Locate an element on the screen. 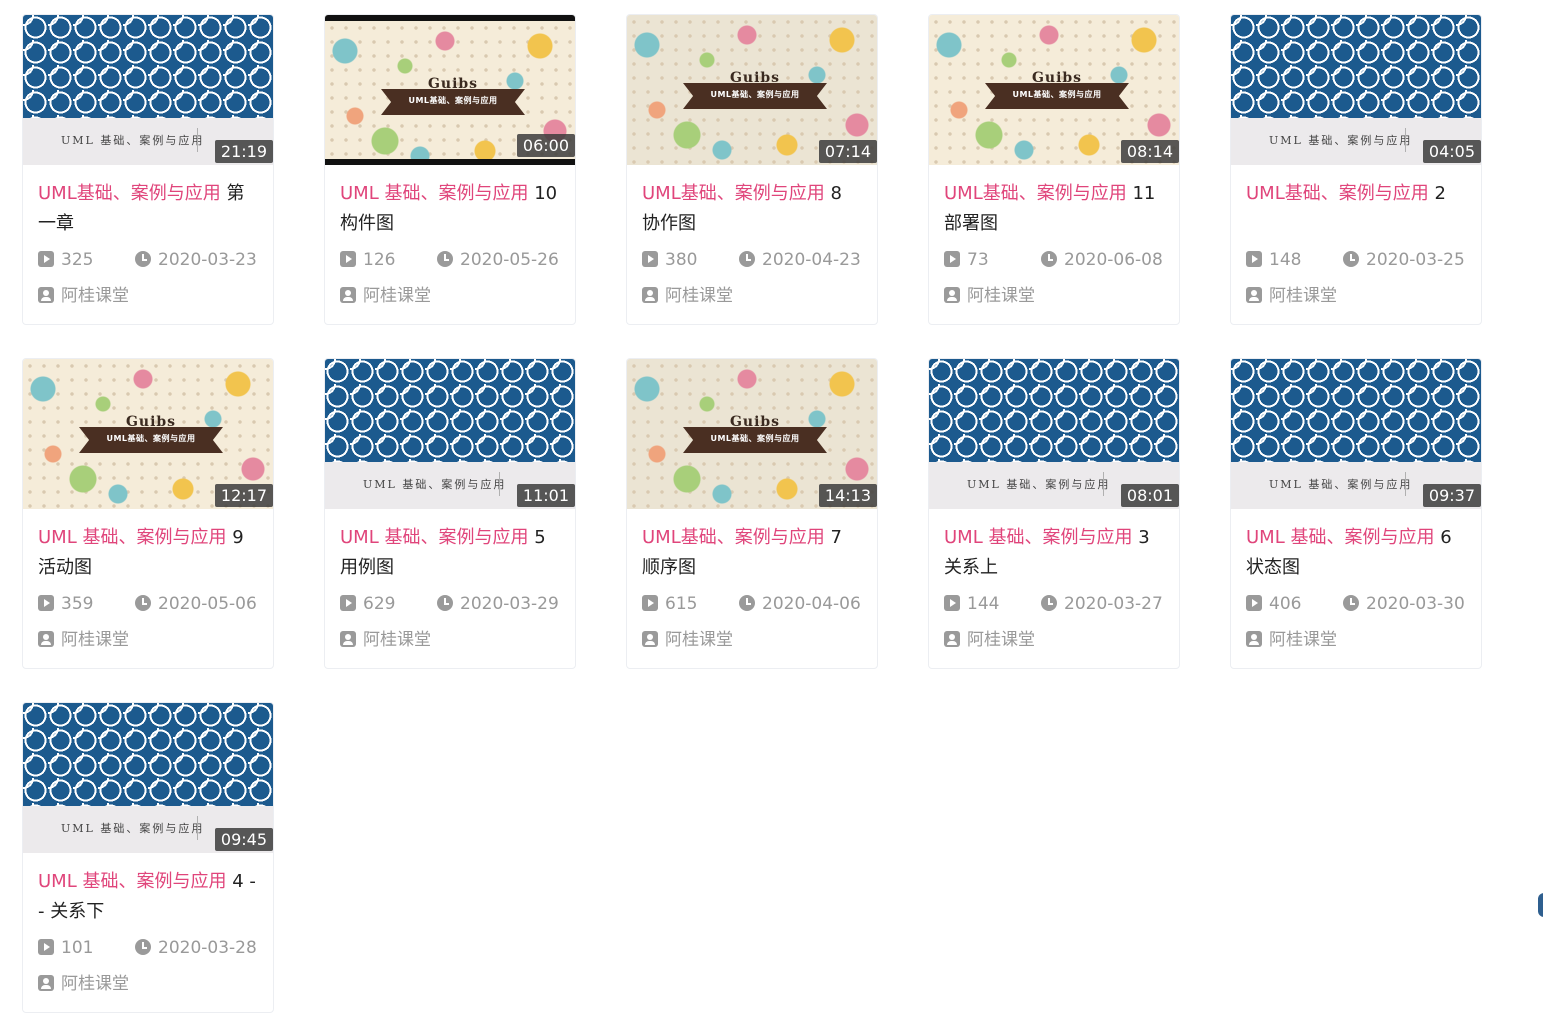 The height and width of the screenshot is (1015, 1543). upload-date: 2020-06-08 is located at coordinates (1102, 260).